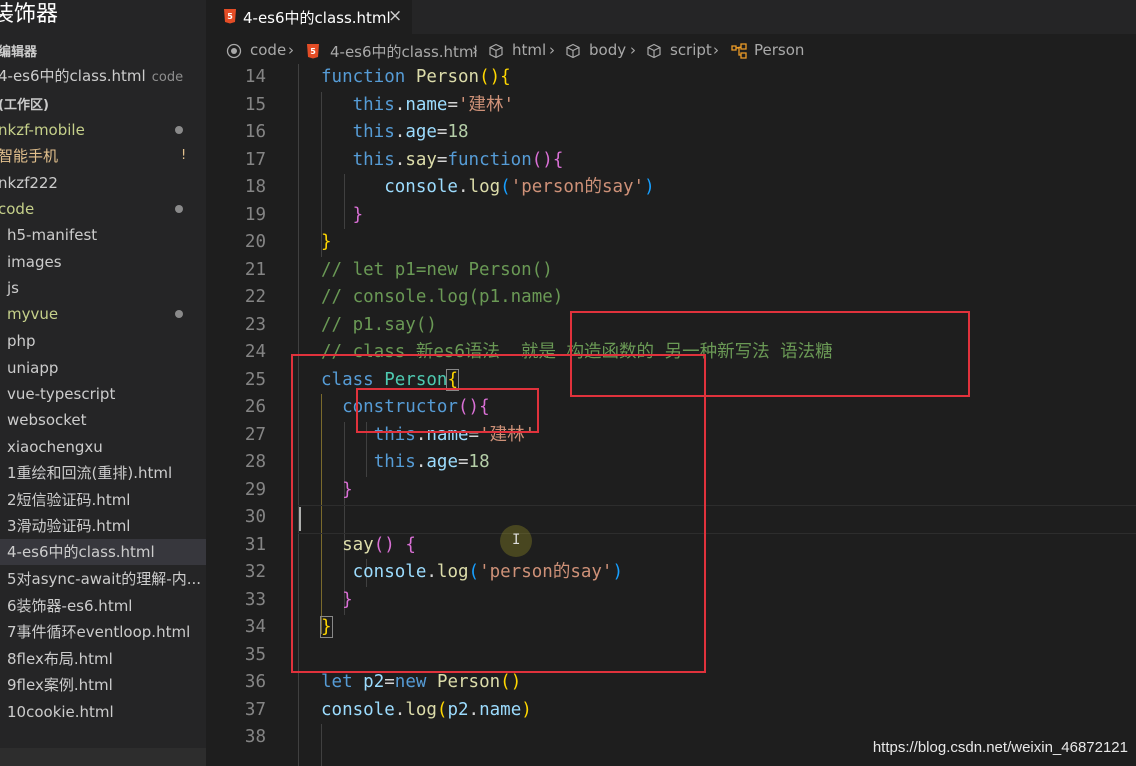 Image resolution: width=1136 pixels, height=766 pixels. What do you see at coordinates (255, 379) in the screenshot?
I see `line-number: 25` at bounding box center [255, 379].